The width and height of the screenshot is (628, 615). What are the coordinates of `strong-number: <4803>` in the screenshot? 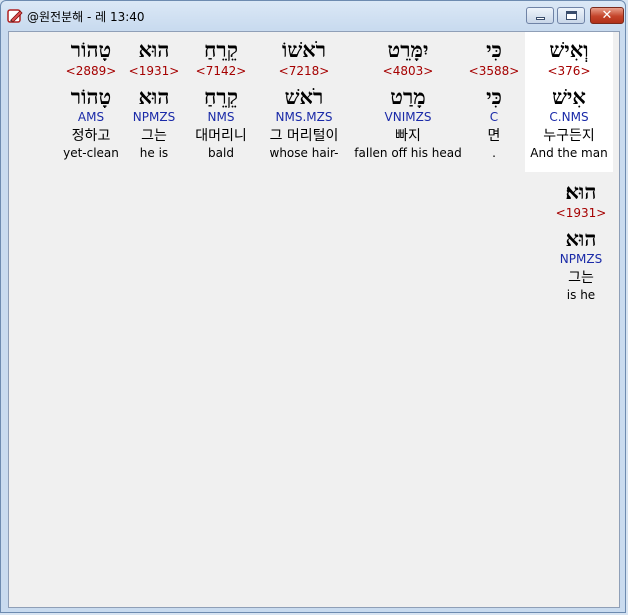 It's located at (407, 71).